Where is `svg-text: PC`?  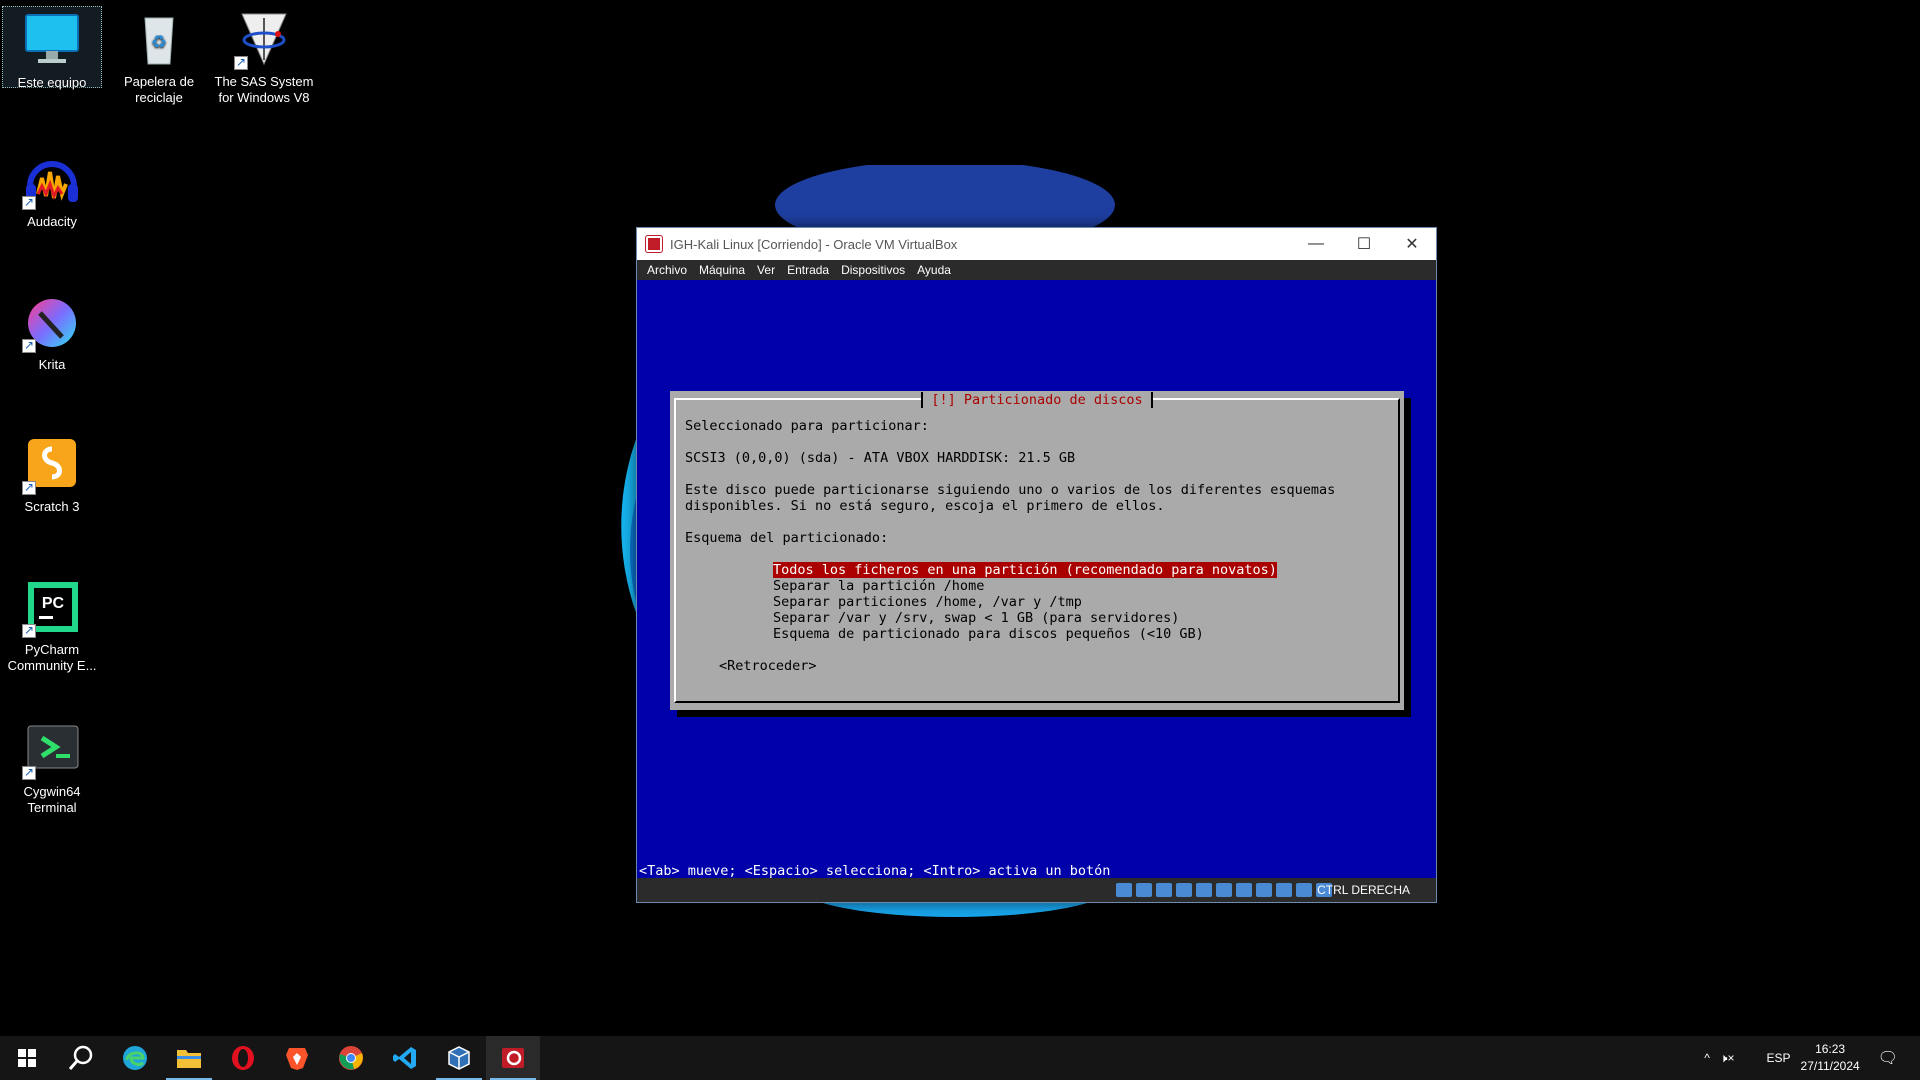
svg-text: PC is located at coordinates (53, 603).